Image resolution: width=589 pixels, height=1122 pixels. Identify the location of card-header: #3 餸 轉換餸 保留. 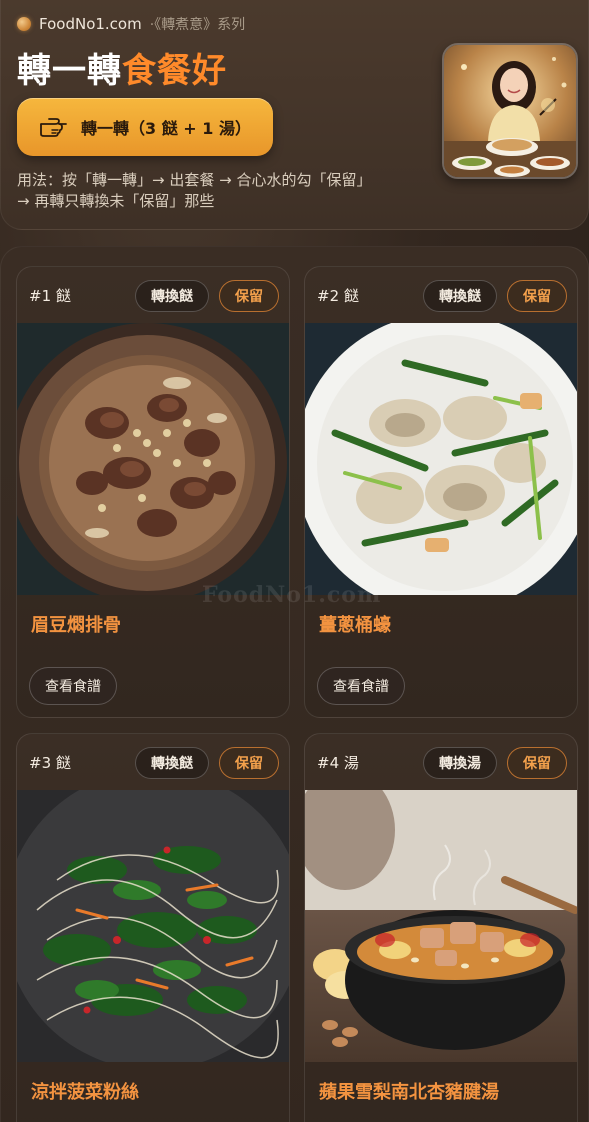
(153, 762).